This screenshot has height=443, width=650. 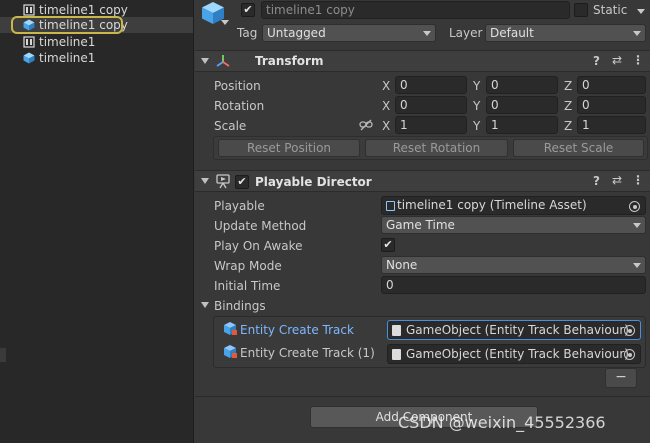 I want to click on playable-object-field: timeline1 copy (Timeline Asset), so click(x=513, y=205).